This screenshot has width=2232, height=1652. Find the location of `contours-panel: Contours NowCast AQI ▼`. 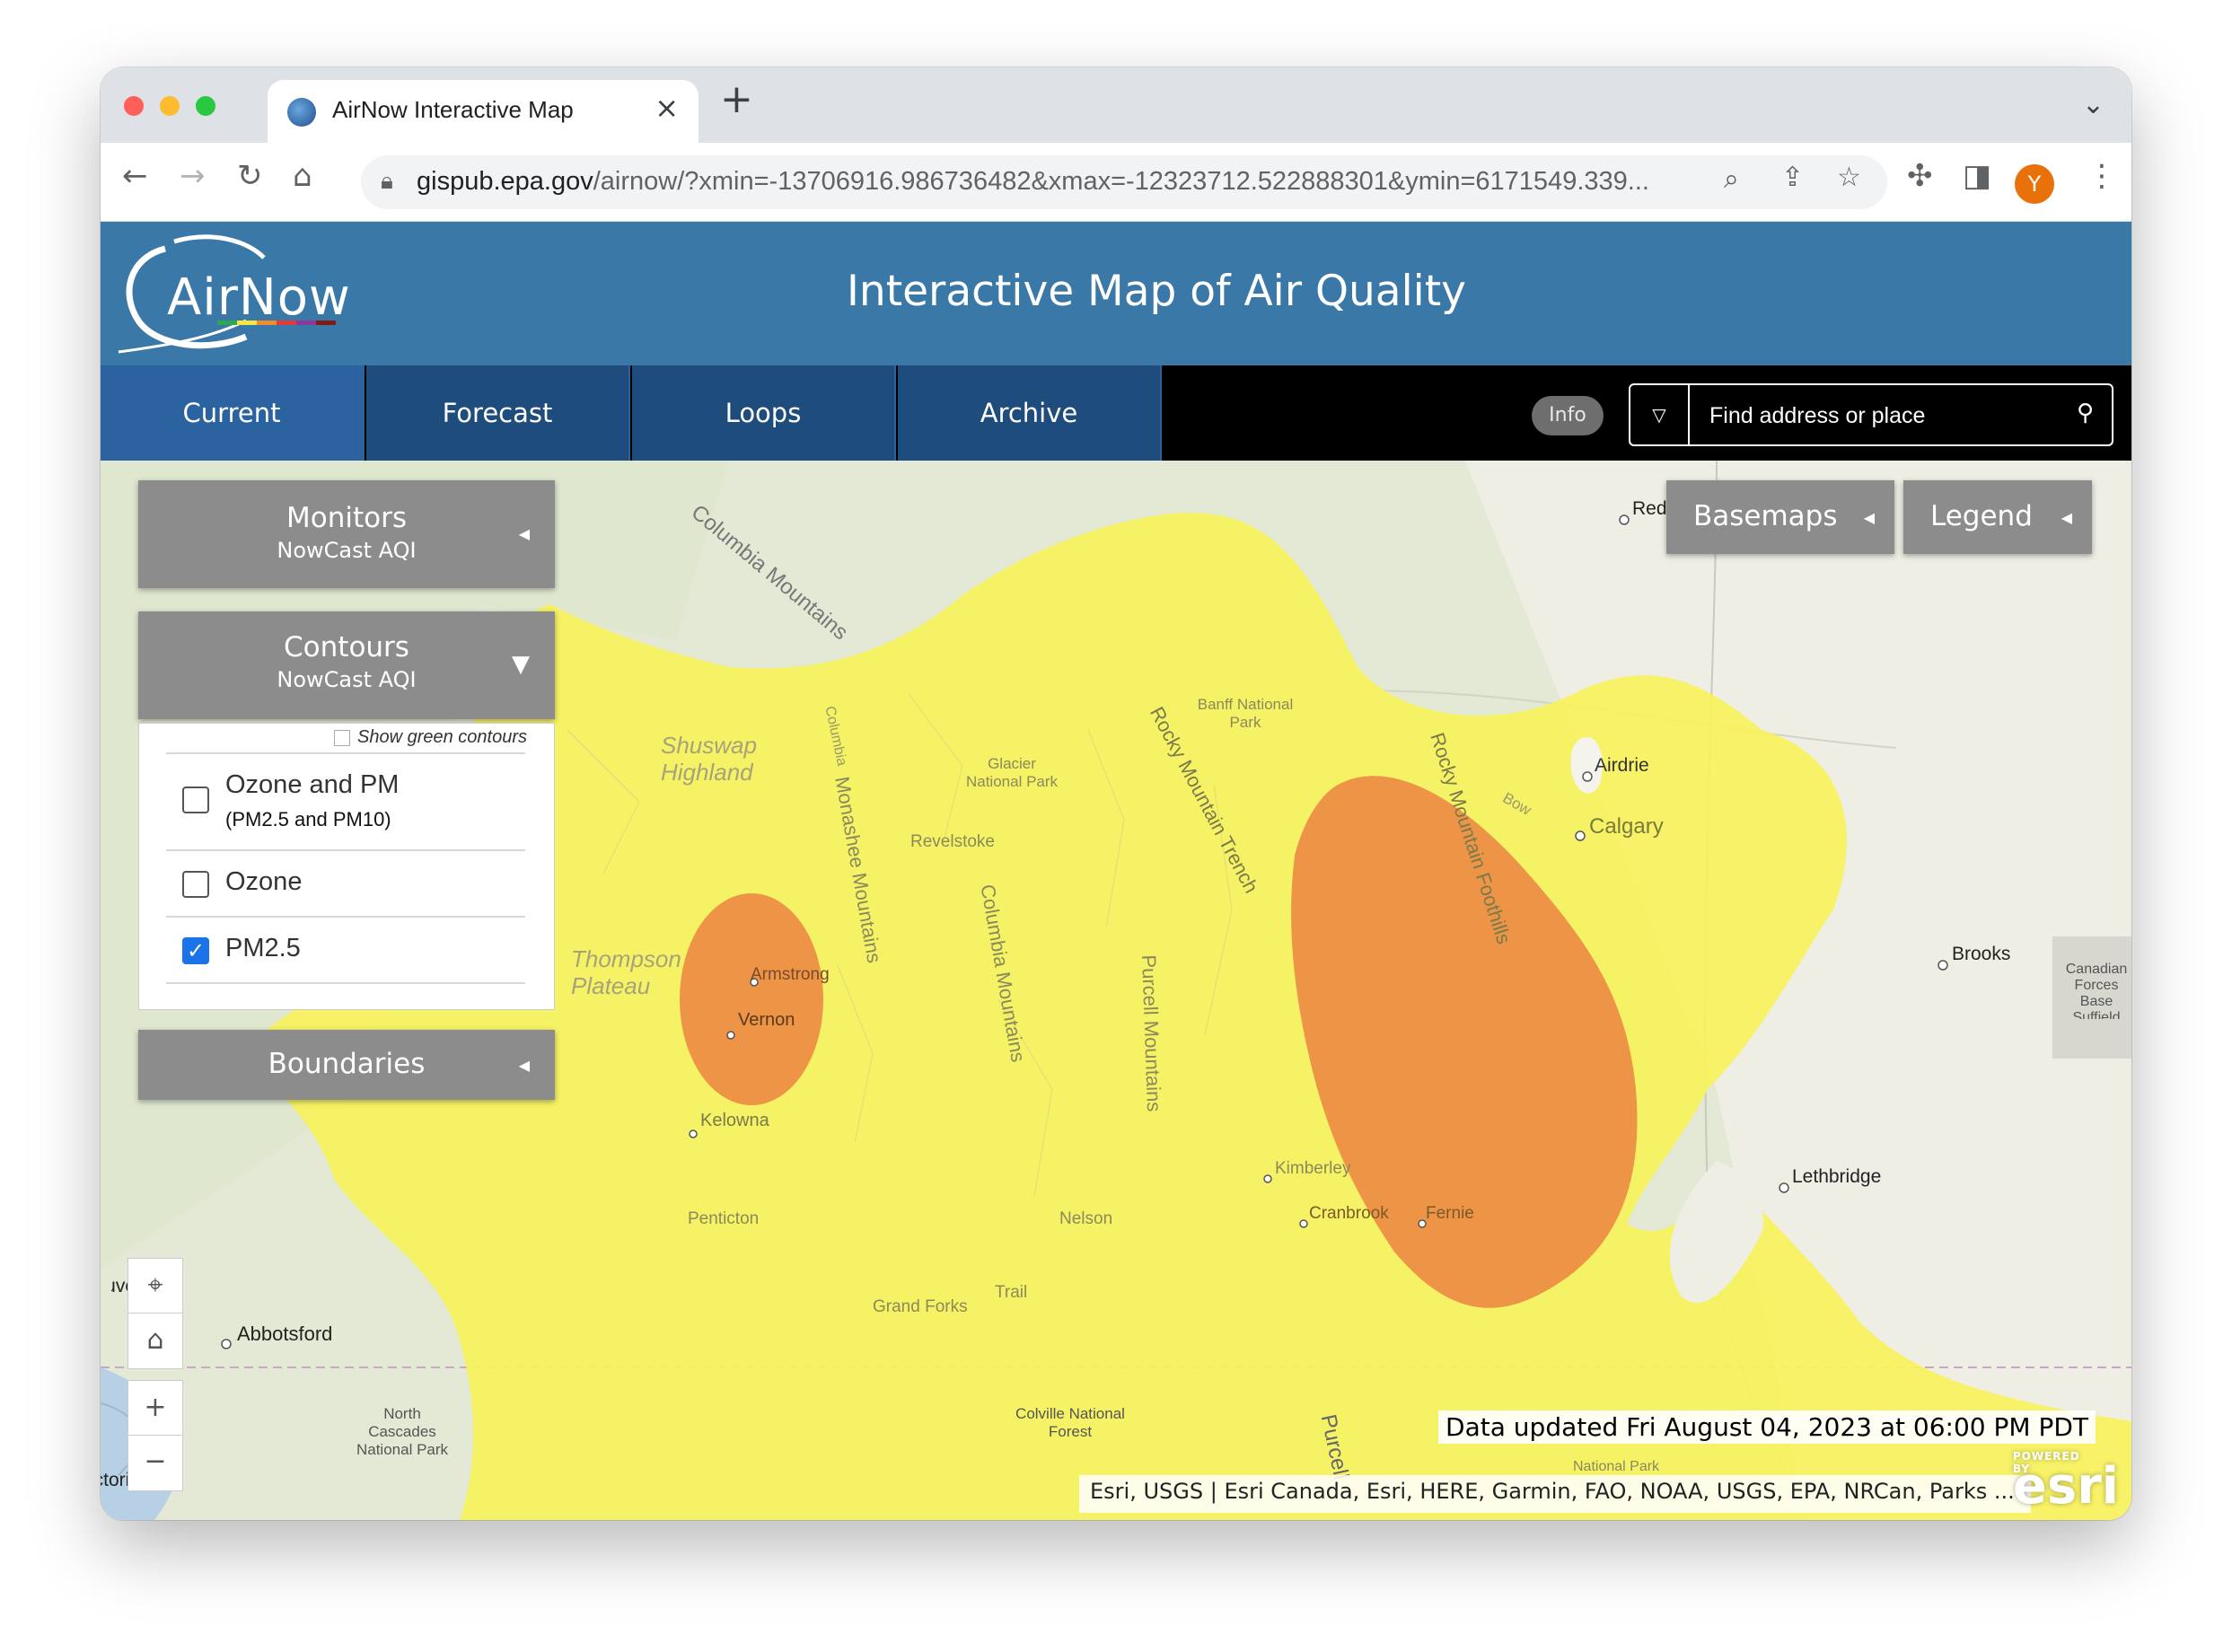

contours-panel: Contours NowCast AQI ▼ is located at coordinates (346, 665).